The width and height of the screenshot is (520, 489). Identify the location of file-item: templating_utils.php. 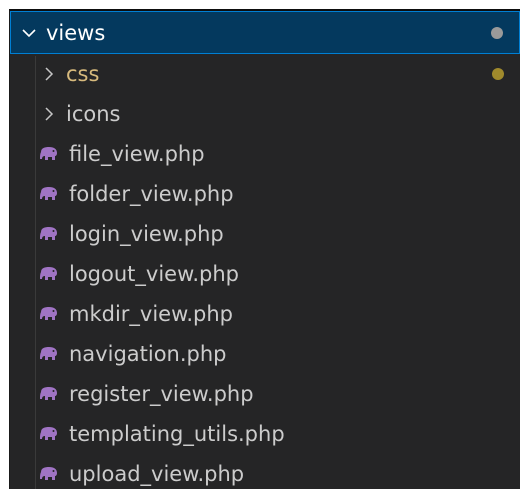
(265, 434).